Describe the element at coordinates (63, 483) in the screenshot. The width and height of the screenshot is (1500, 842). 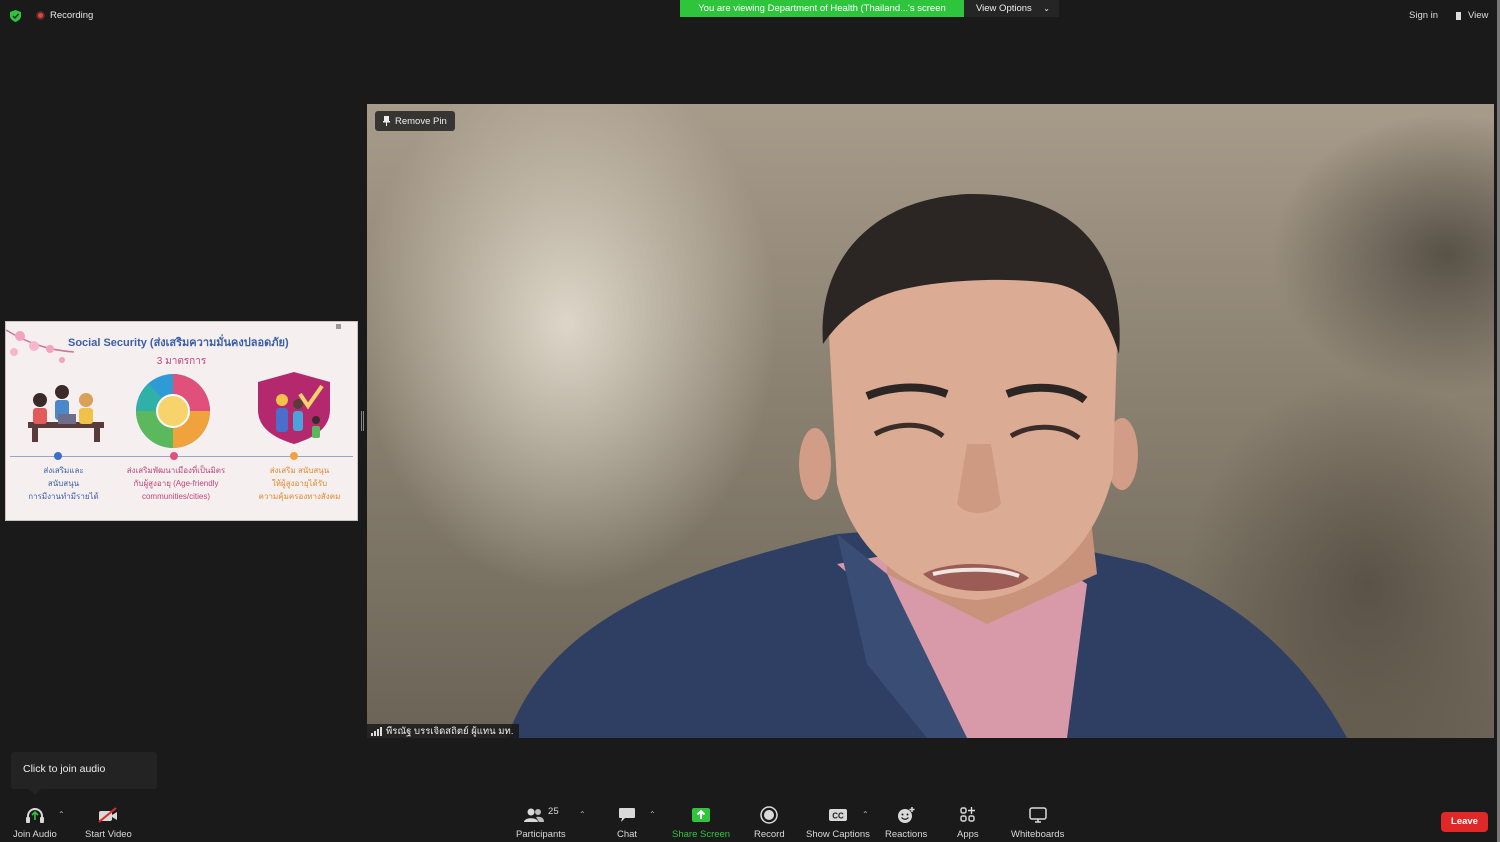
I see `slide-caption-1: ส่งเสริมและ สนับสนุน การมีงานทำมีรายได้` at that location.